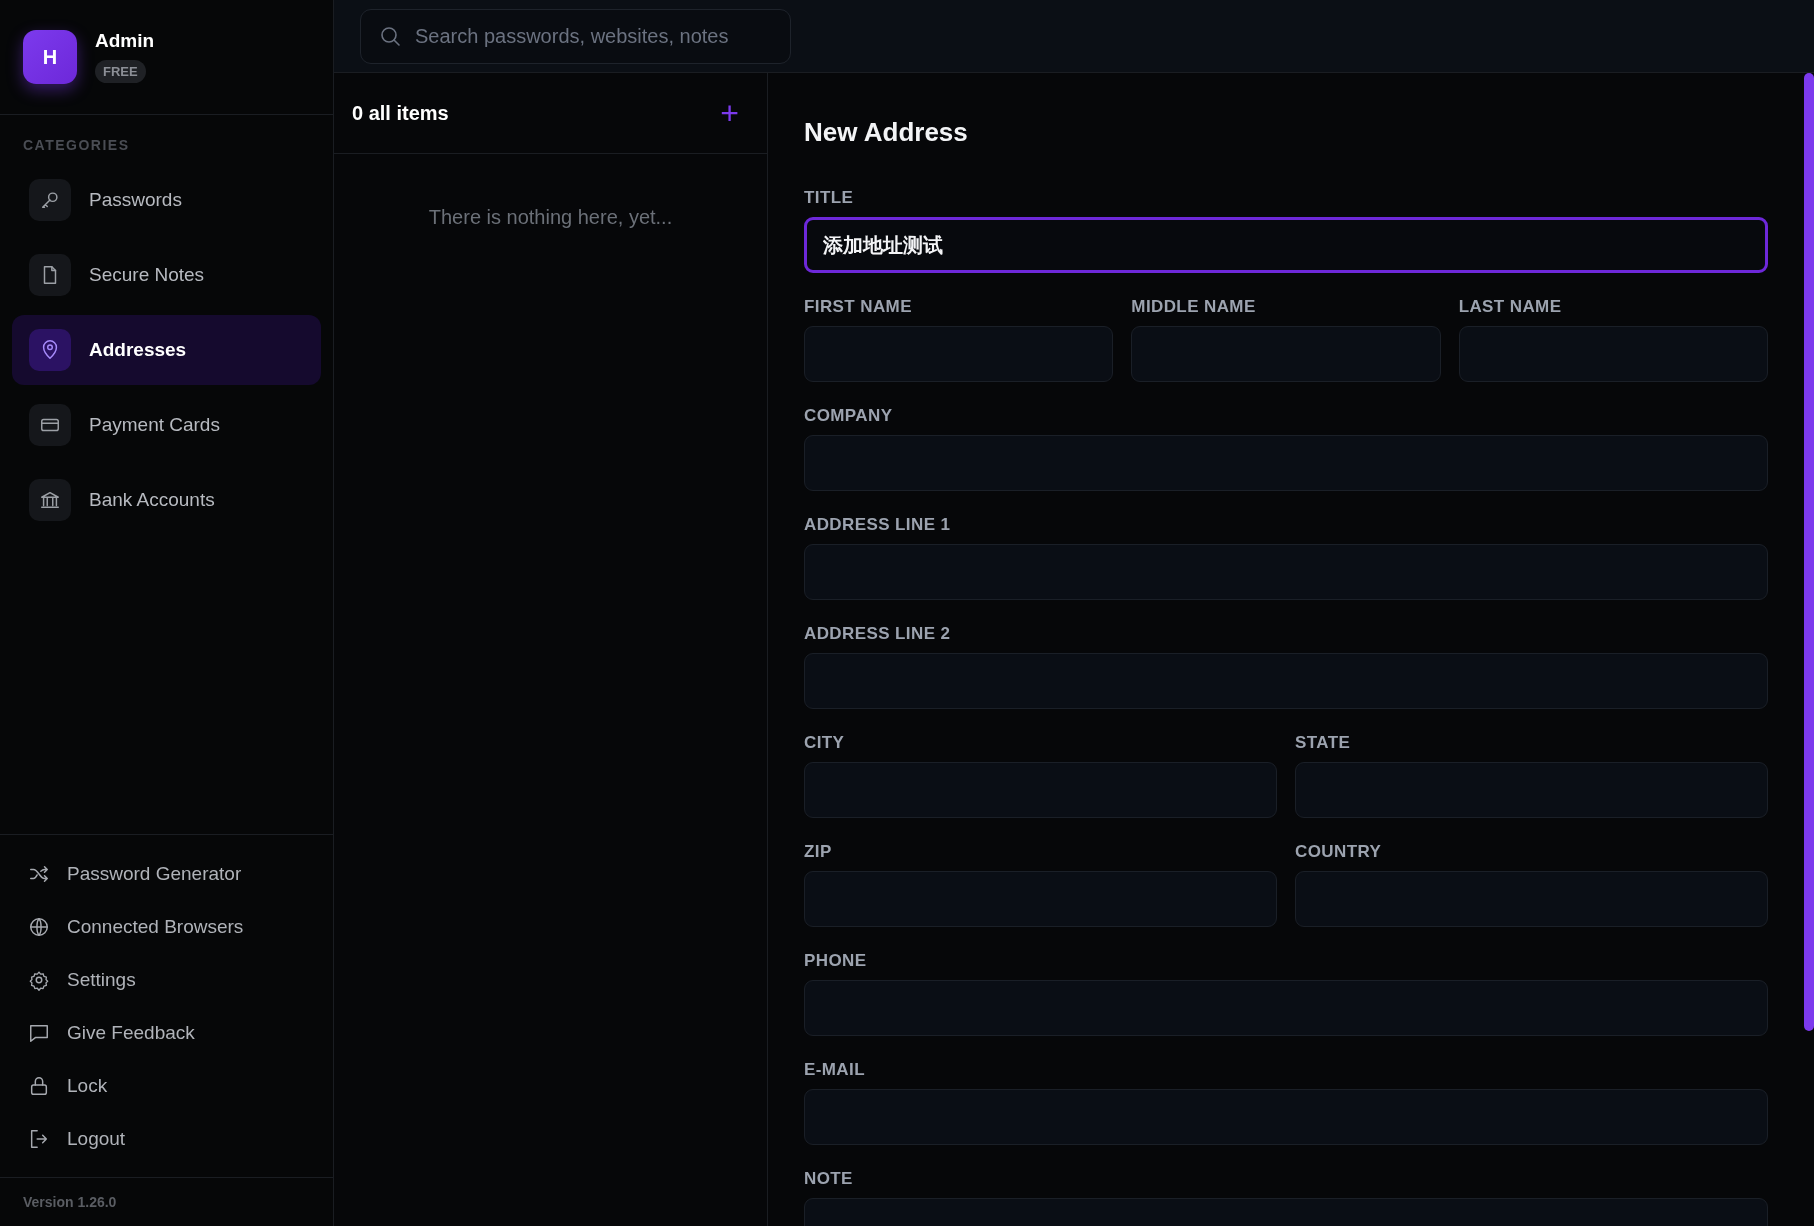  Describe the element at coordinates (858, 307) in the screenshot. I see `field-label: FIRST NAME` at that location.